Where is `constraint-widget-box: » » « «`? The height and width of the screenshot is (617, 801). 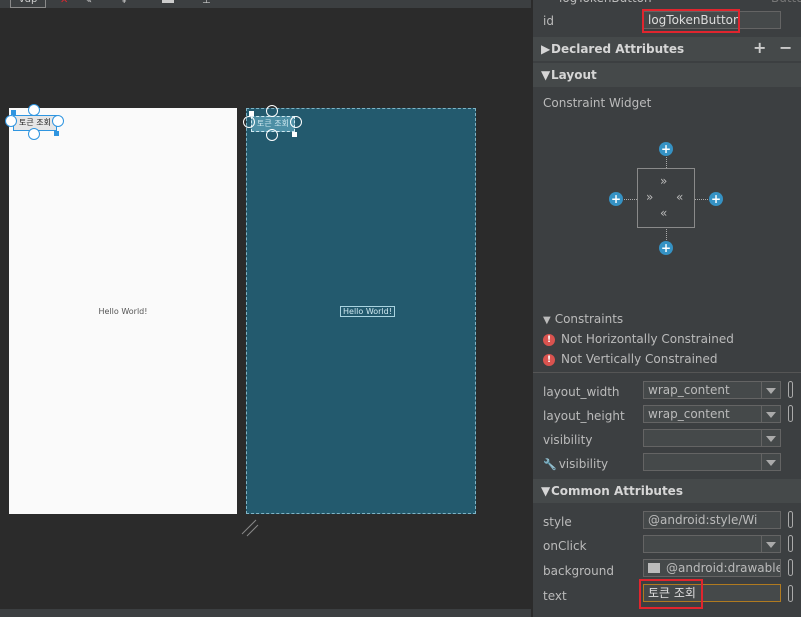
constraint-widget-box: » » « « is located at coordinates (666, 198).